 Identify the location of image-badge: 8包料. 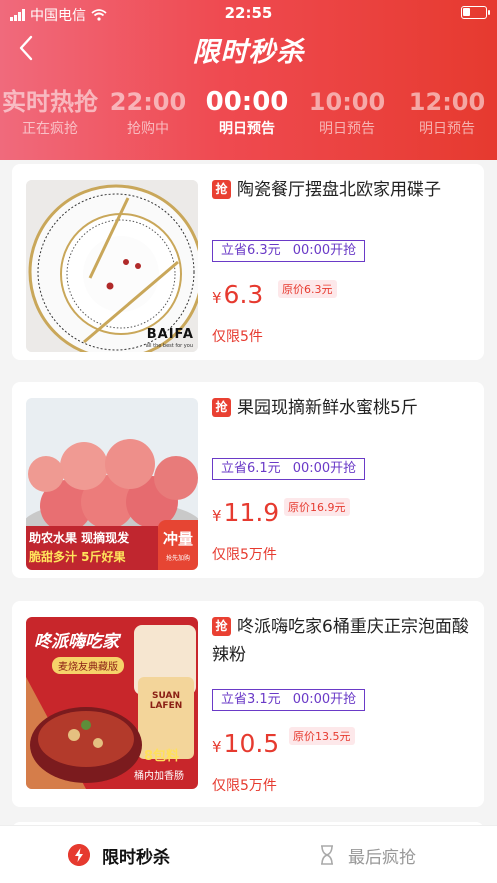
(162, 756).